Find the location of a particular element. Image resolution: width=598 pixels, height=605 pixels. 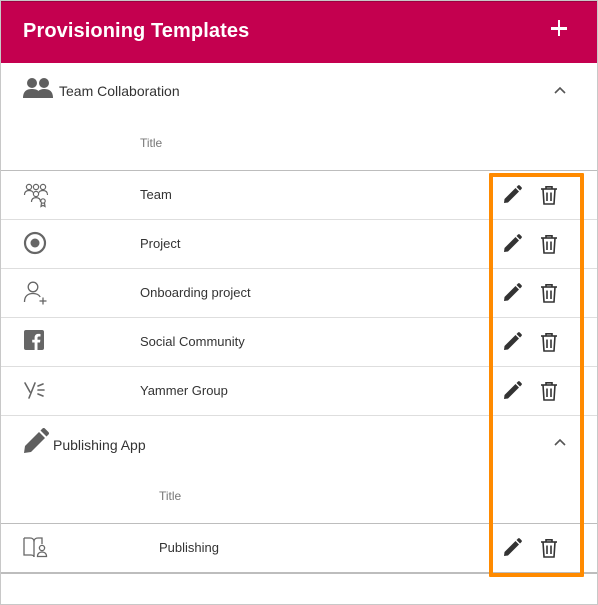

template-title: Social Community is located at coordinates (192, 341).